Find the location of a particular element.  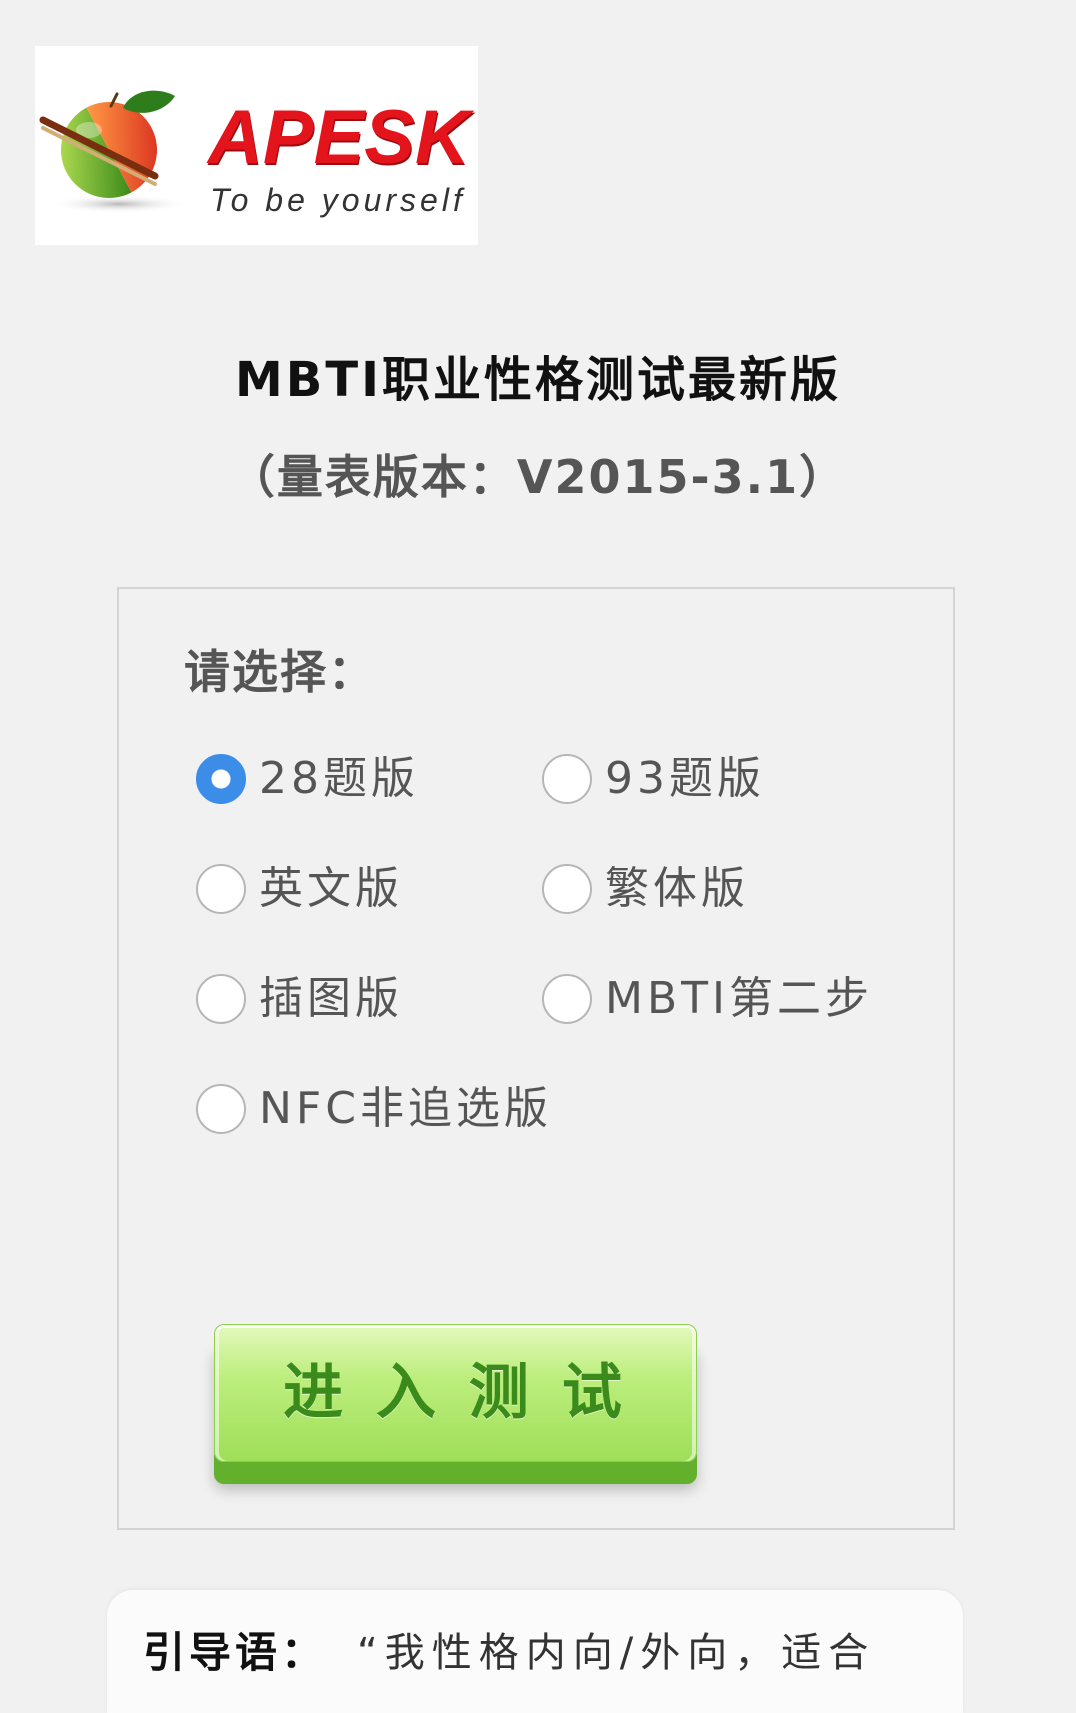

option-illustrated: 插图版 is located at coordinates (369, 999).